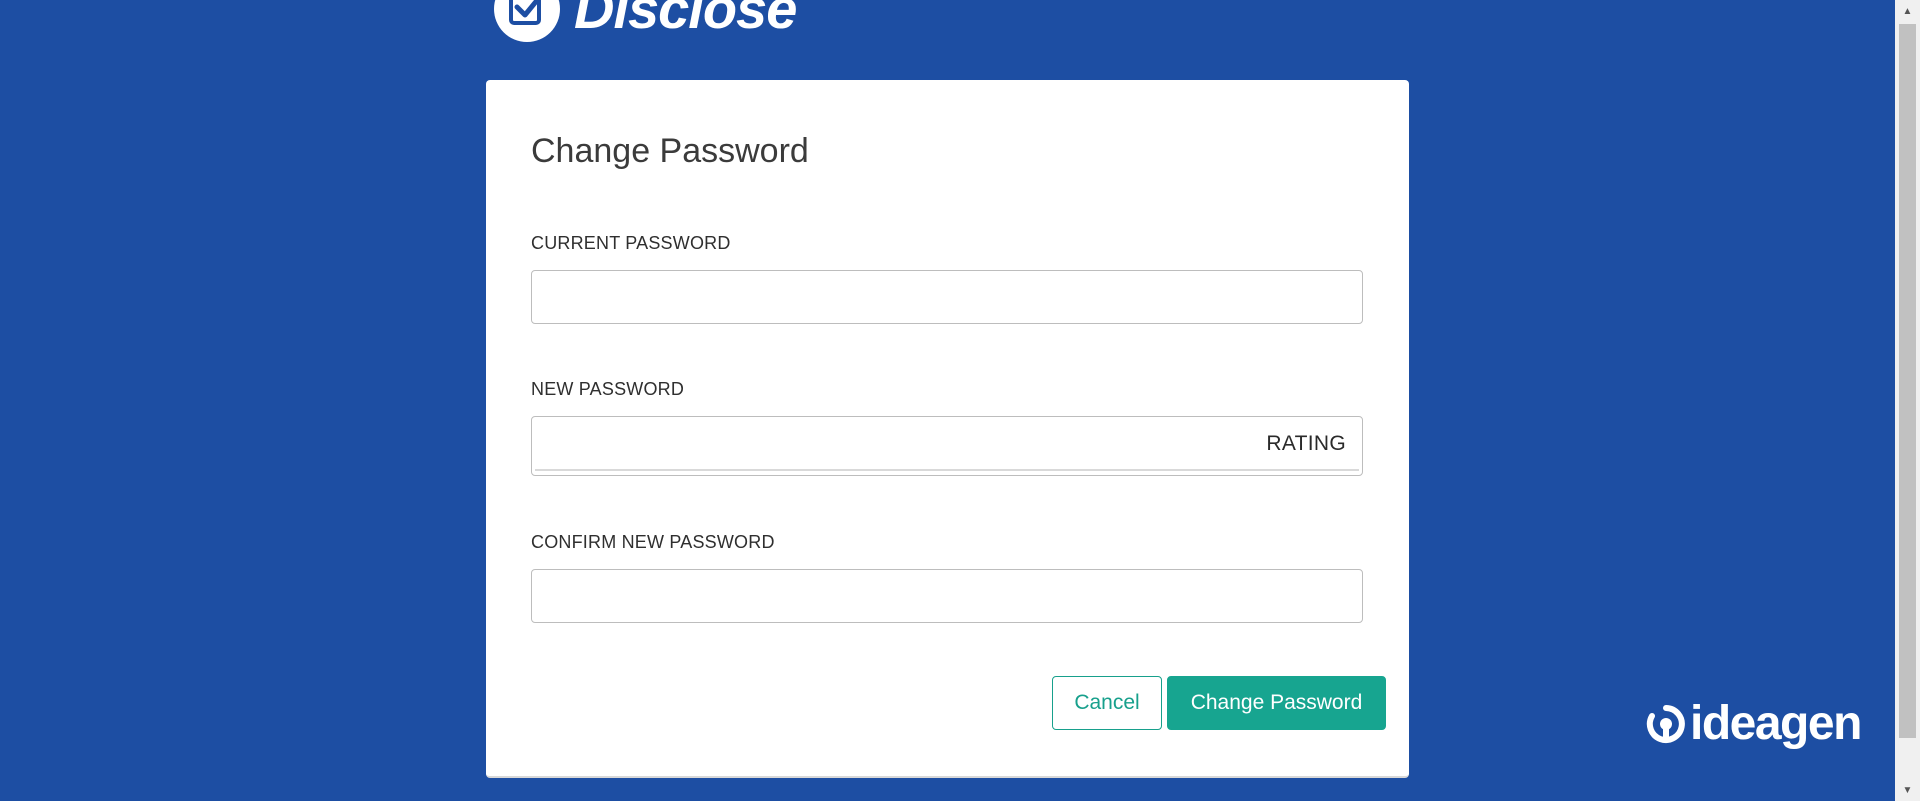 The width and height of the screenshot is (1920, 801). What do you see at coordinates (902, 443) in the screenshot?
I see `new-password-input` at bounding box center [902, 443].